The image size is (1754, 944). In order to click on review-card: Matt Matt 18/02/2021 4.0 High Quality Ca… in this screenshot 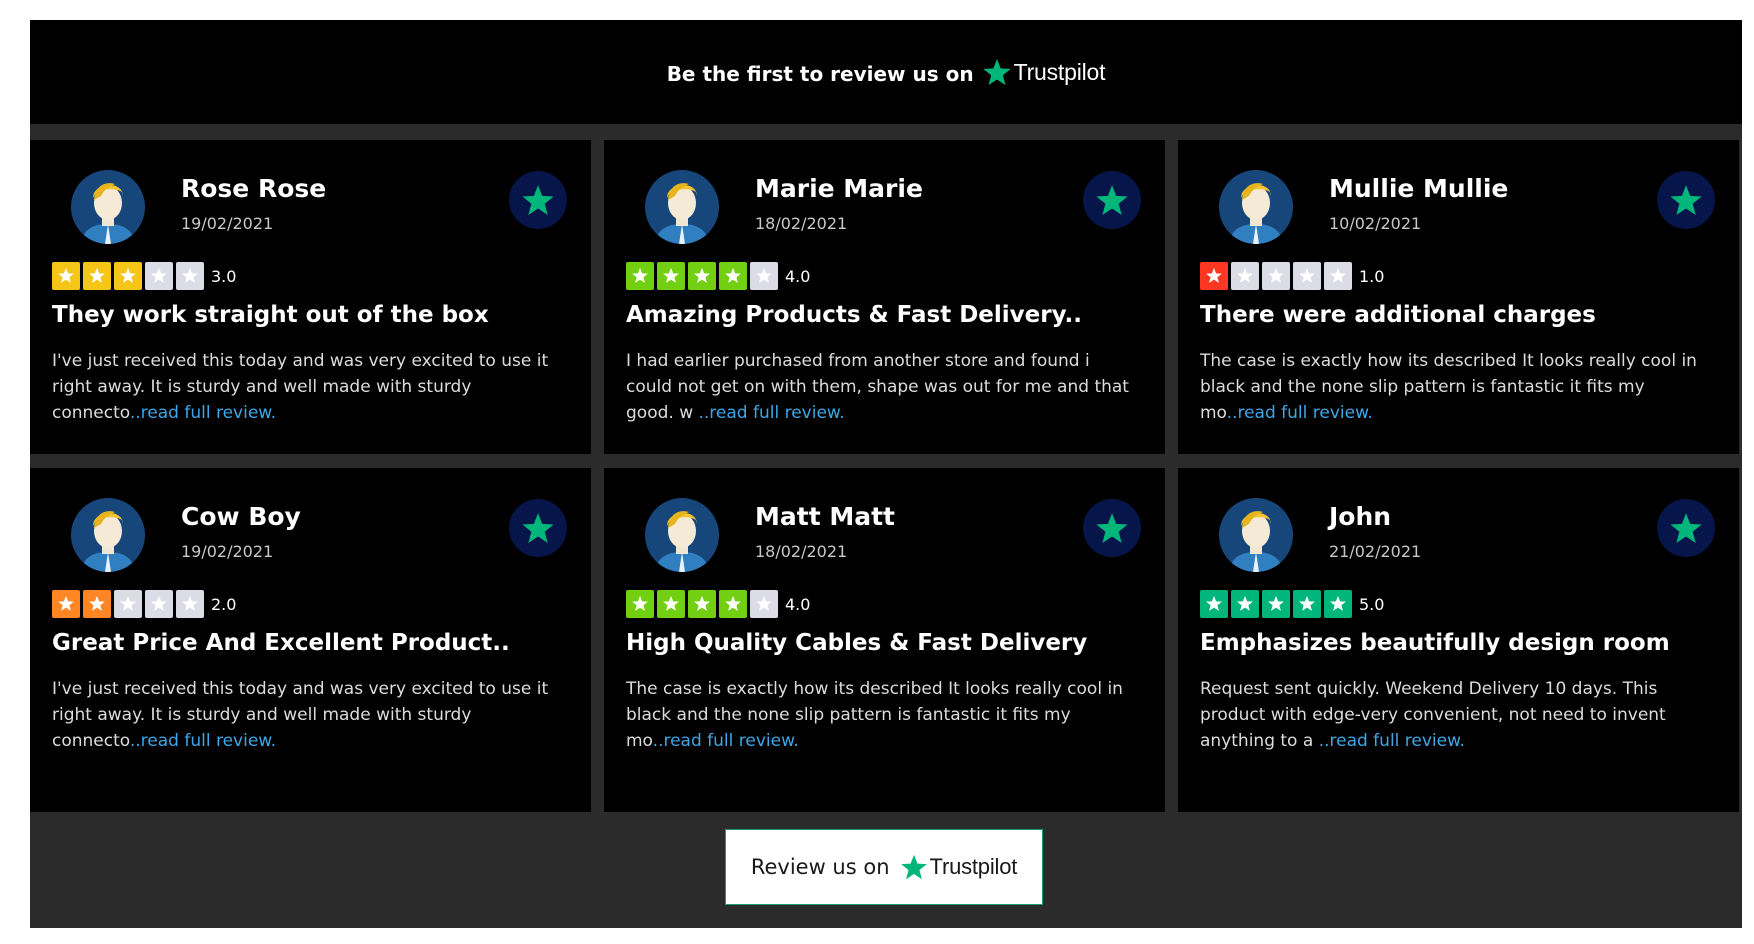, I will do `click(884, 640)`.